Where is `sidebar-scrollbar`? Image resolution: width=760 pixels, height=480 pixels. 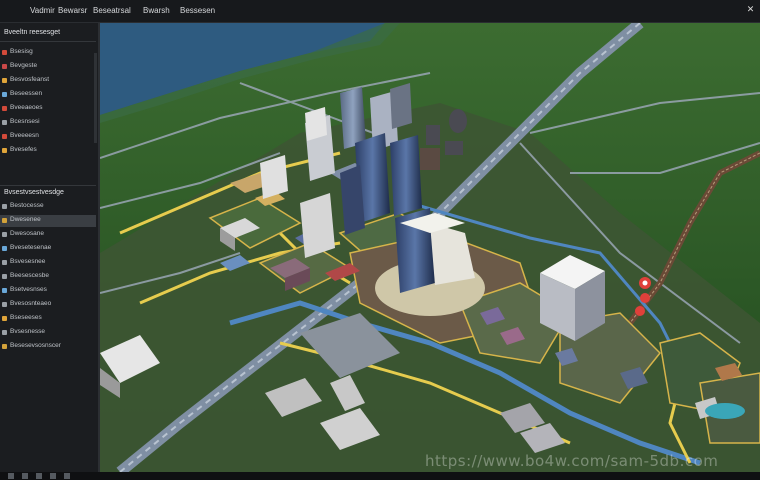
sidebar-scrollbar is located at coordinates (95, 98).